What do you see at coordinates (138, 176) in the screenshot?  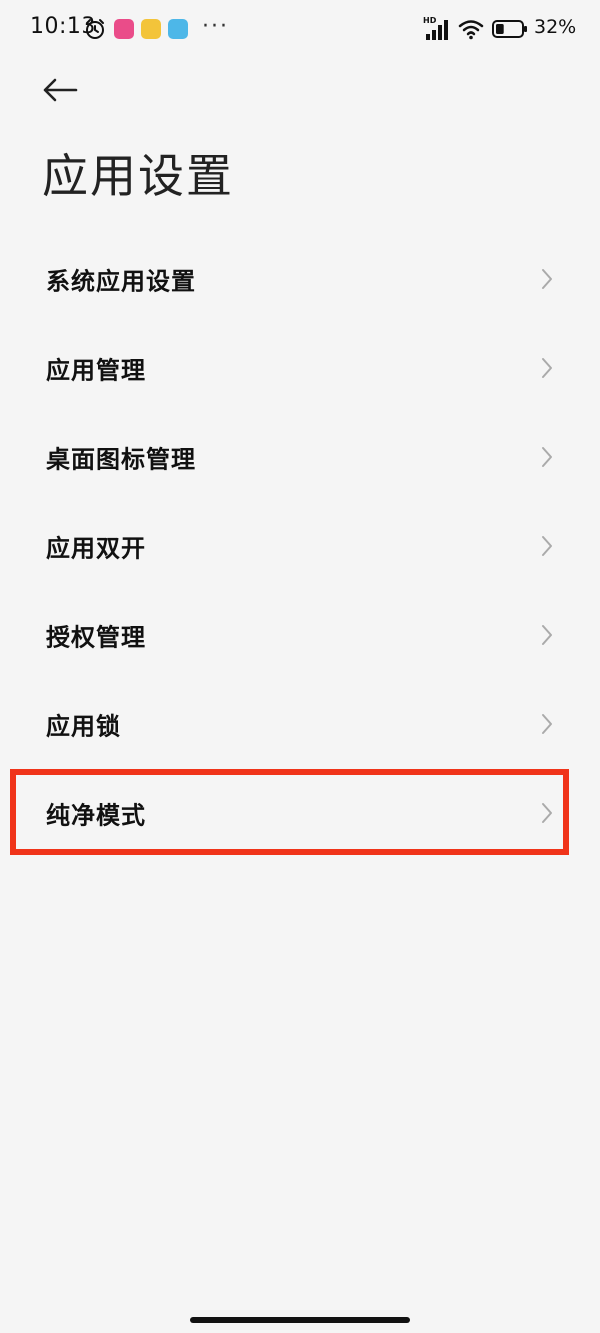 I see `page-title: 应用设置` at bounding box center [138, 176].